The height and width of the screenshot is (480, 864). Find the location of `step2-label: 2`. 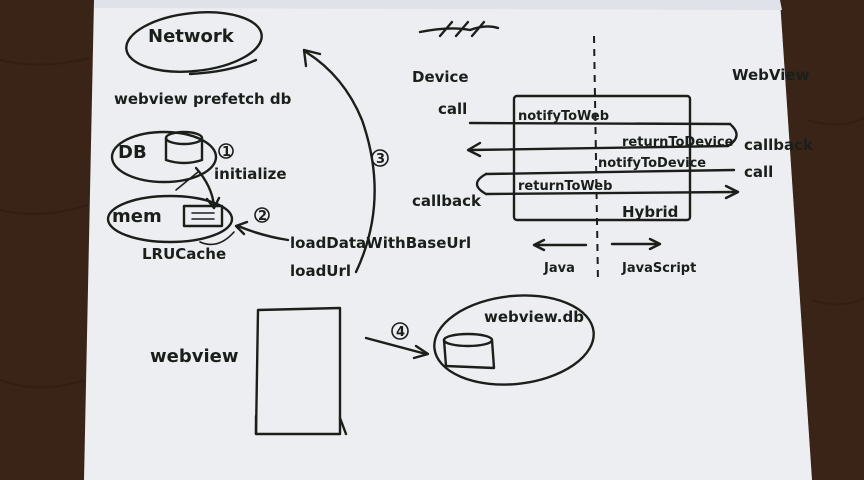

step2-label: 2 is located at coordinates (262, 216).